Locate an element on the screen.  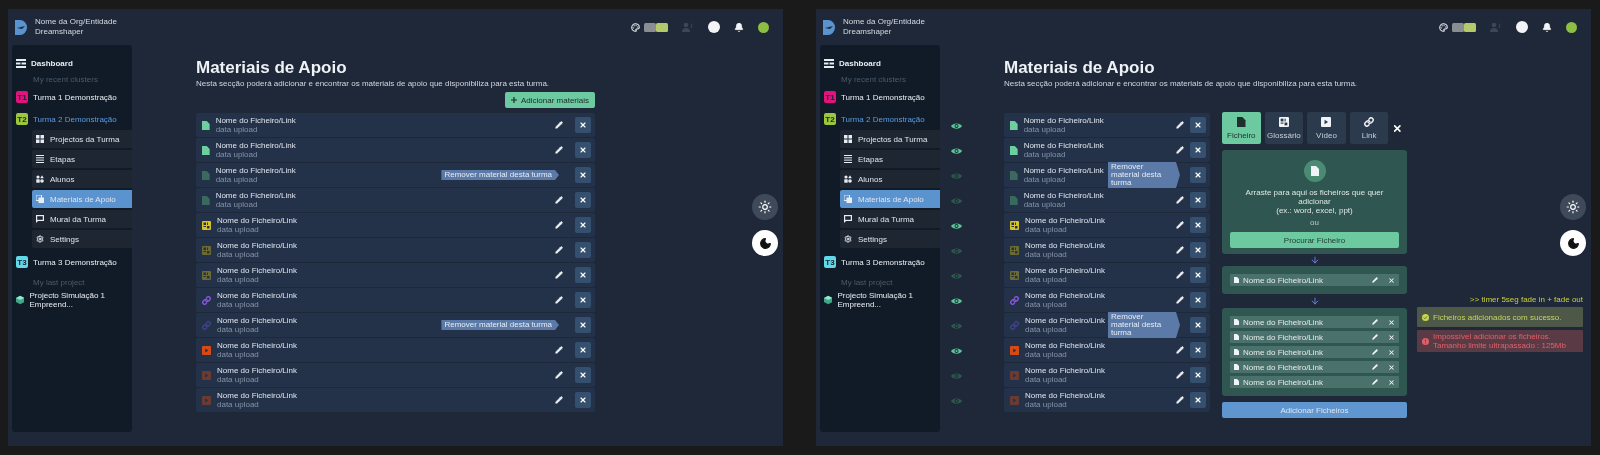
user-avatar is located at coordinates (1522, 27).